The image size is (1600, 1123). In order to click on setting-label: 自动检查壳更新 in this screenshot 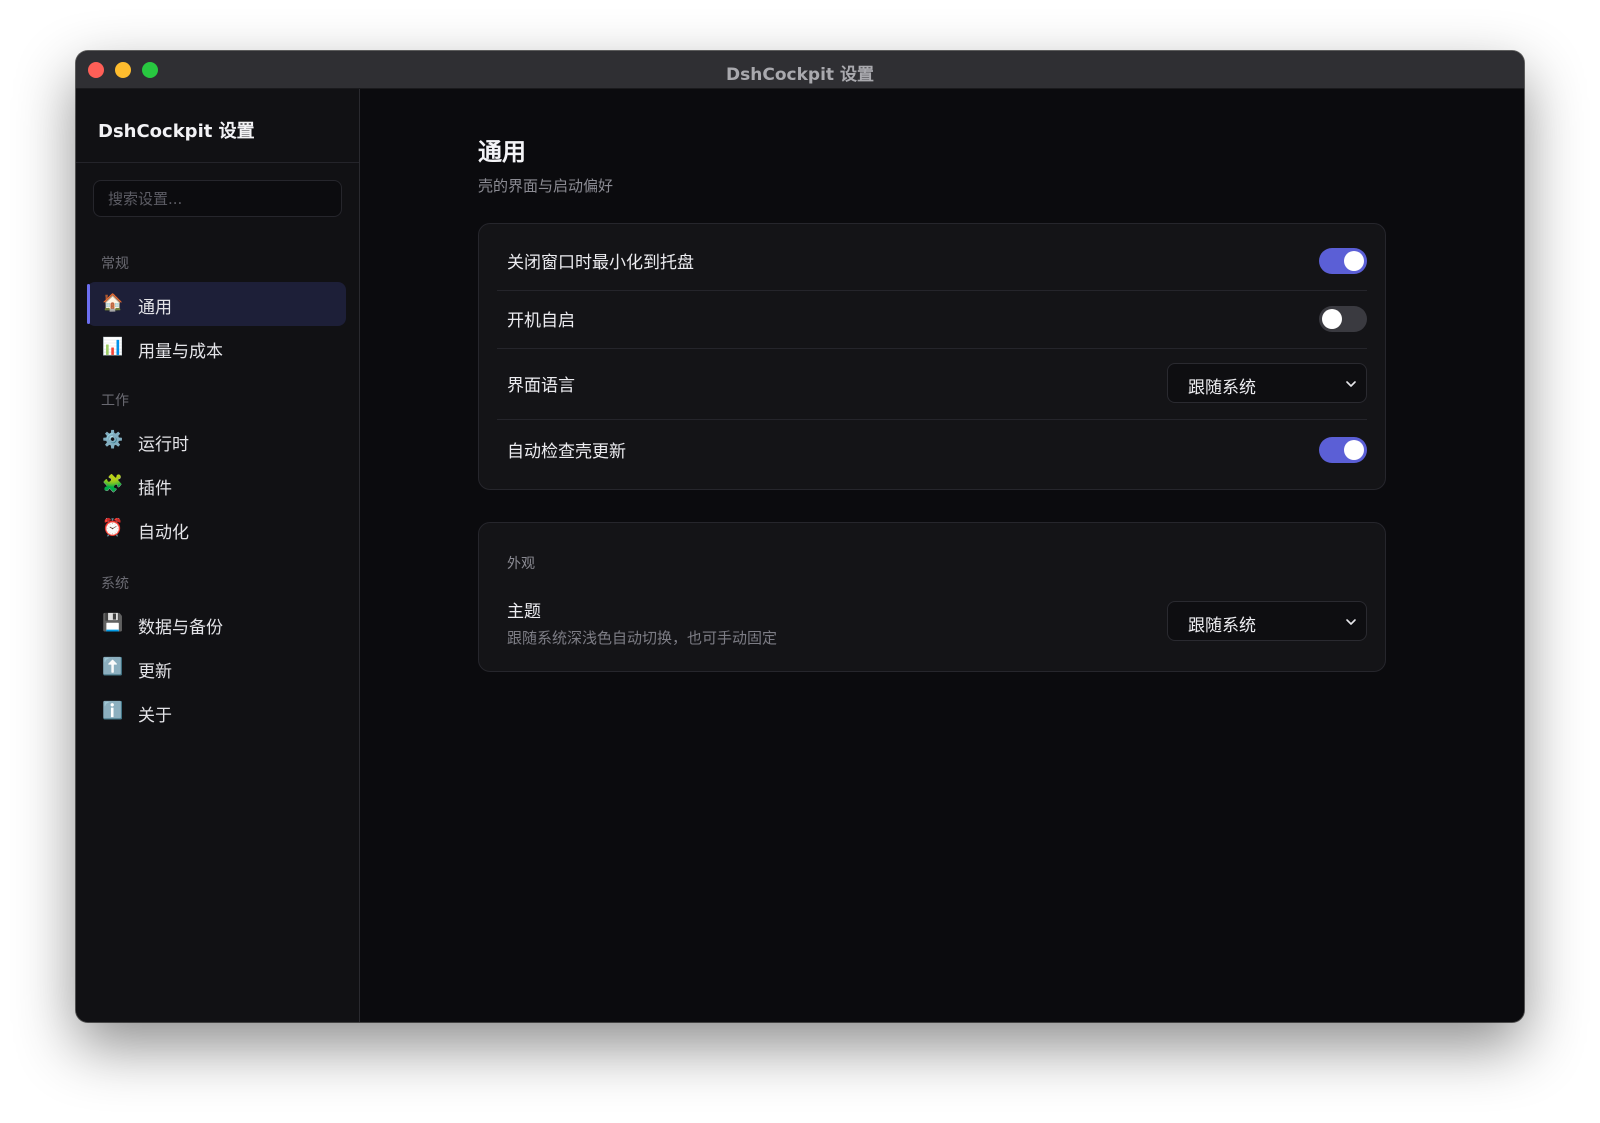, I will do `click(566, 452)`.